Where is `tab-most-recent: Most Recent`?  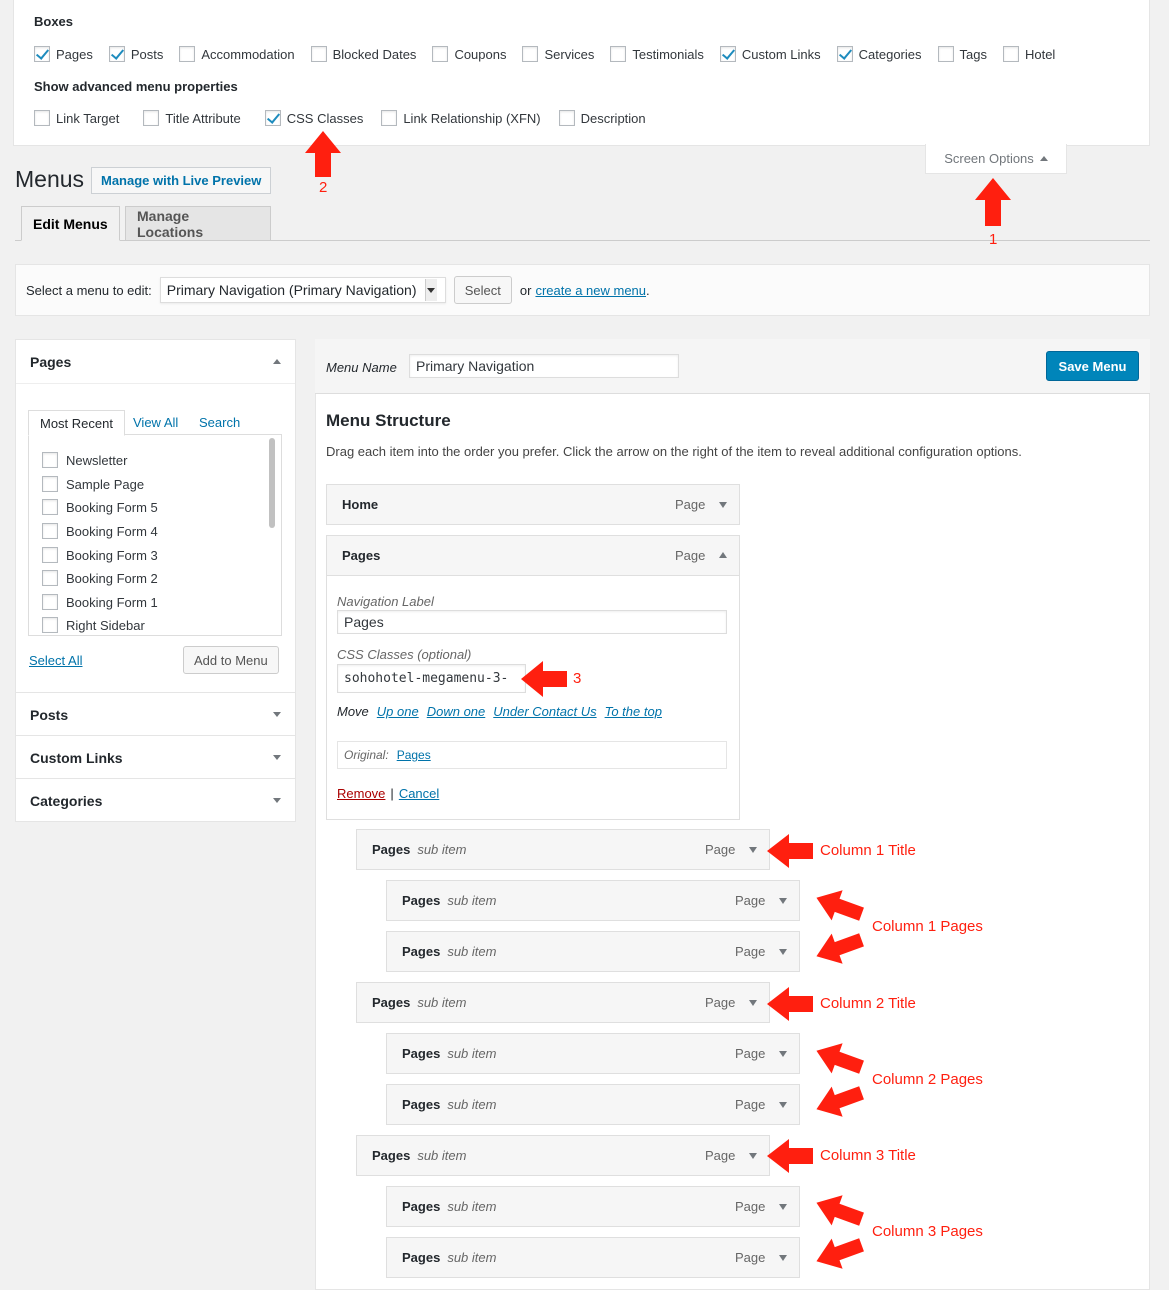
tab-most-recent: Most Recent is located at coordinates (76, 423).